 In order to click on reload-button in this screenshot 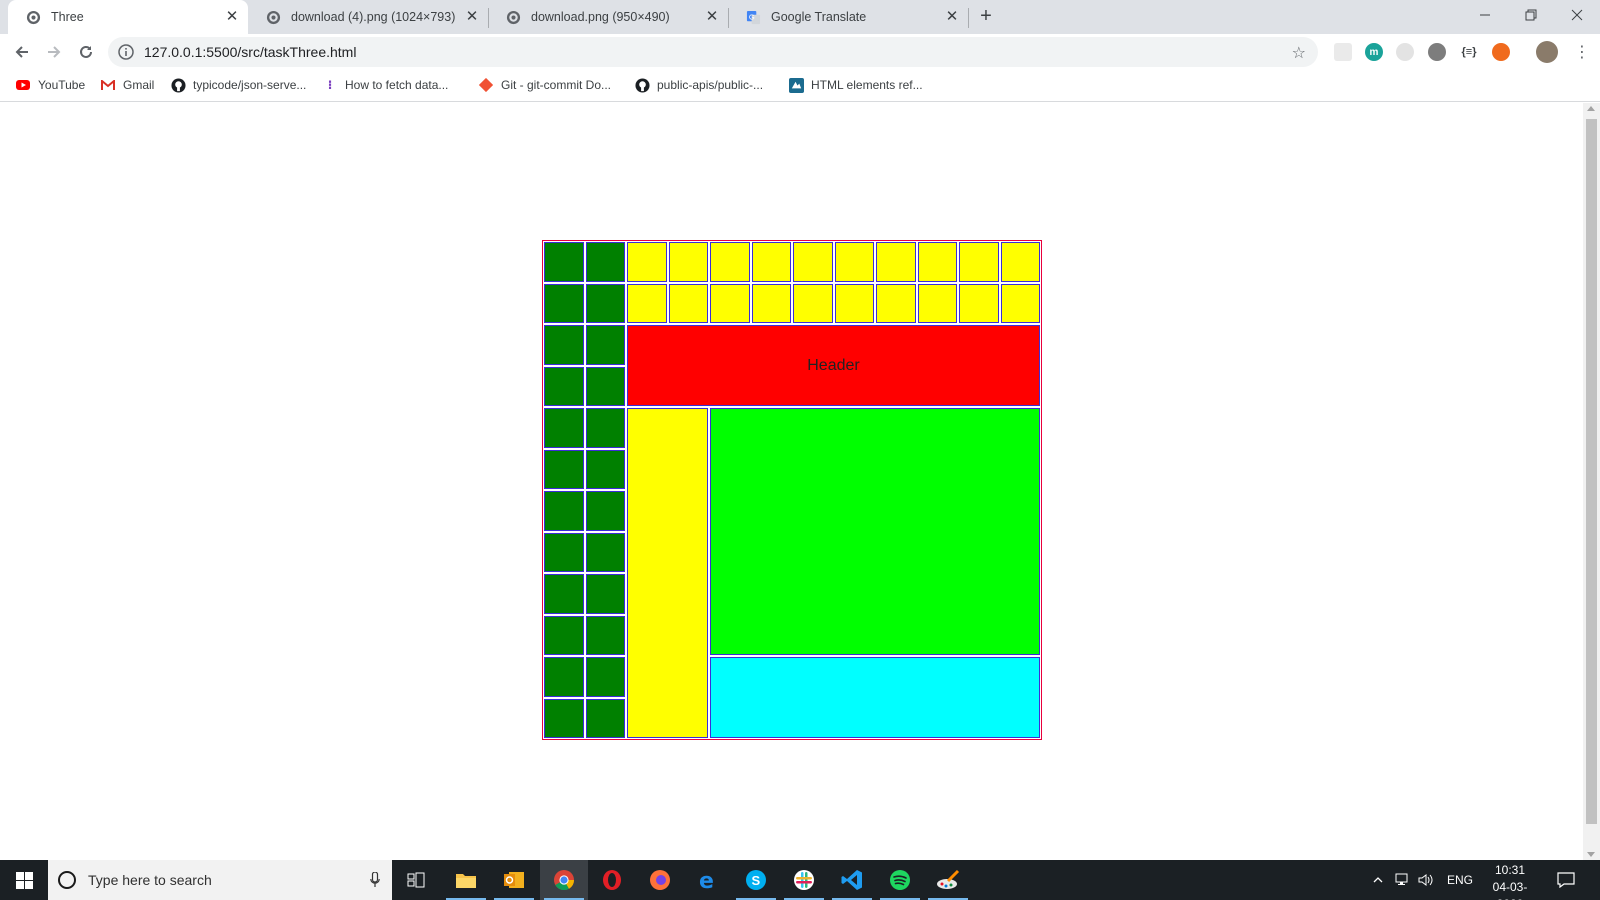, I will do `click(86, 52)`.